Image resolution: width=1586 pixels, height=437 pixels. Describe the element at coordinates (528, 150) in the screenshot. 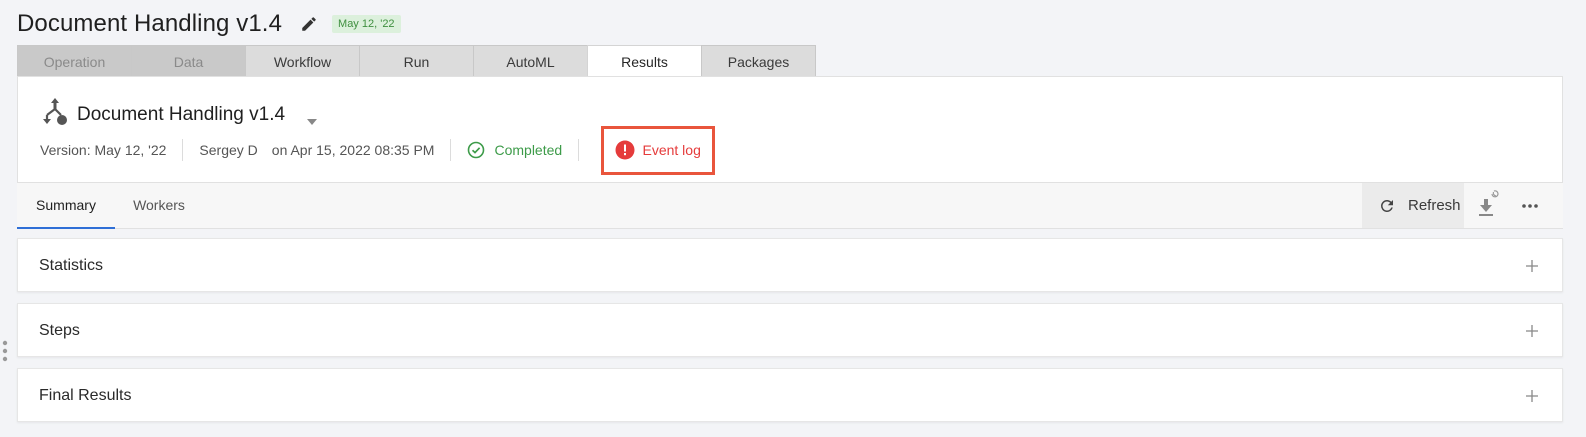

I see `status-label: Completed` at that location.